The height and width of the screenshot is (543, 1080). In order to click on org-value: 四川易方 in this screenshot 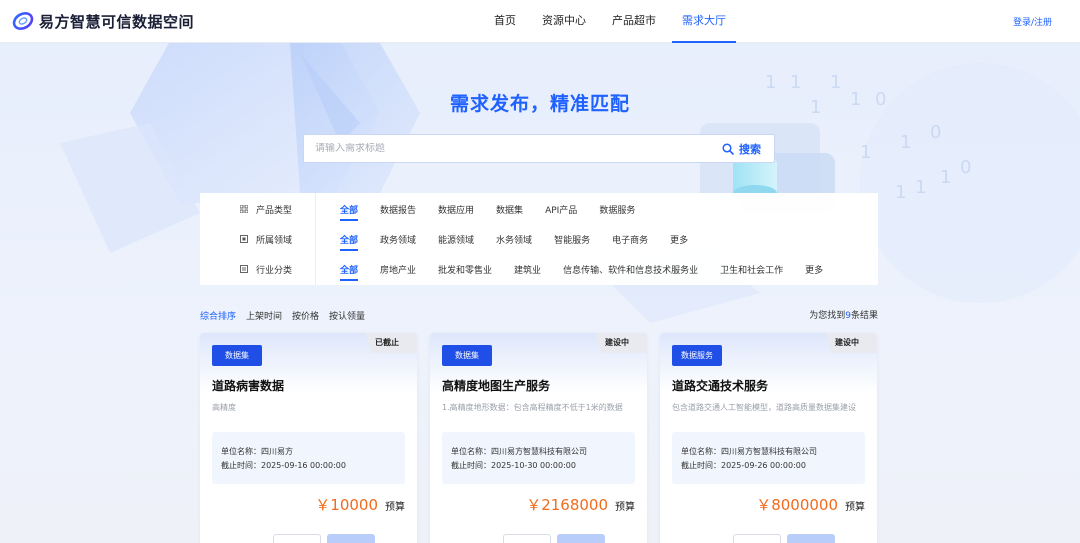, I will do `click(277, 451)`.